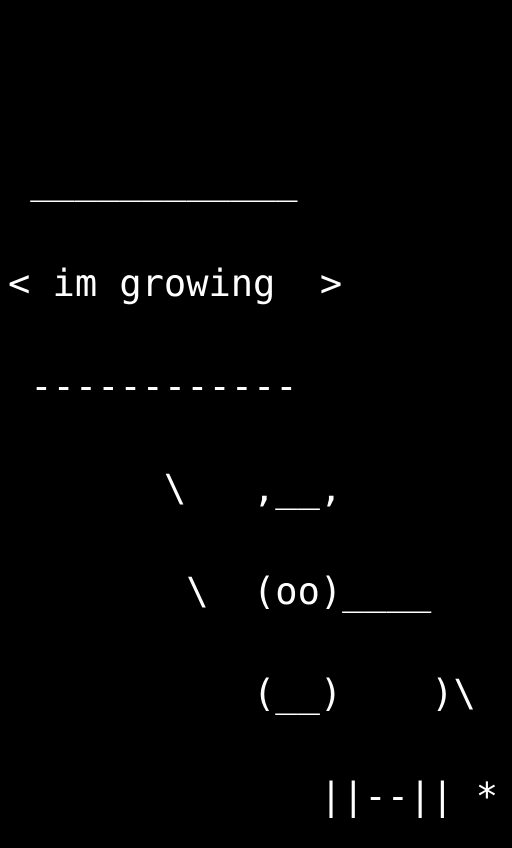  What do you see at coordinates (175, 489) in the screenshot?
I see `owl-ears-line: \ ,__,` at bounding box center [175, 489].